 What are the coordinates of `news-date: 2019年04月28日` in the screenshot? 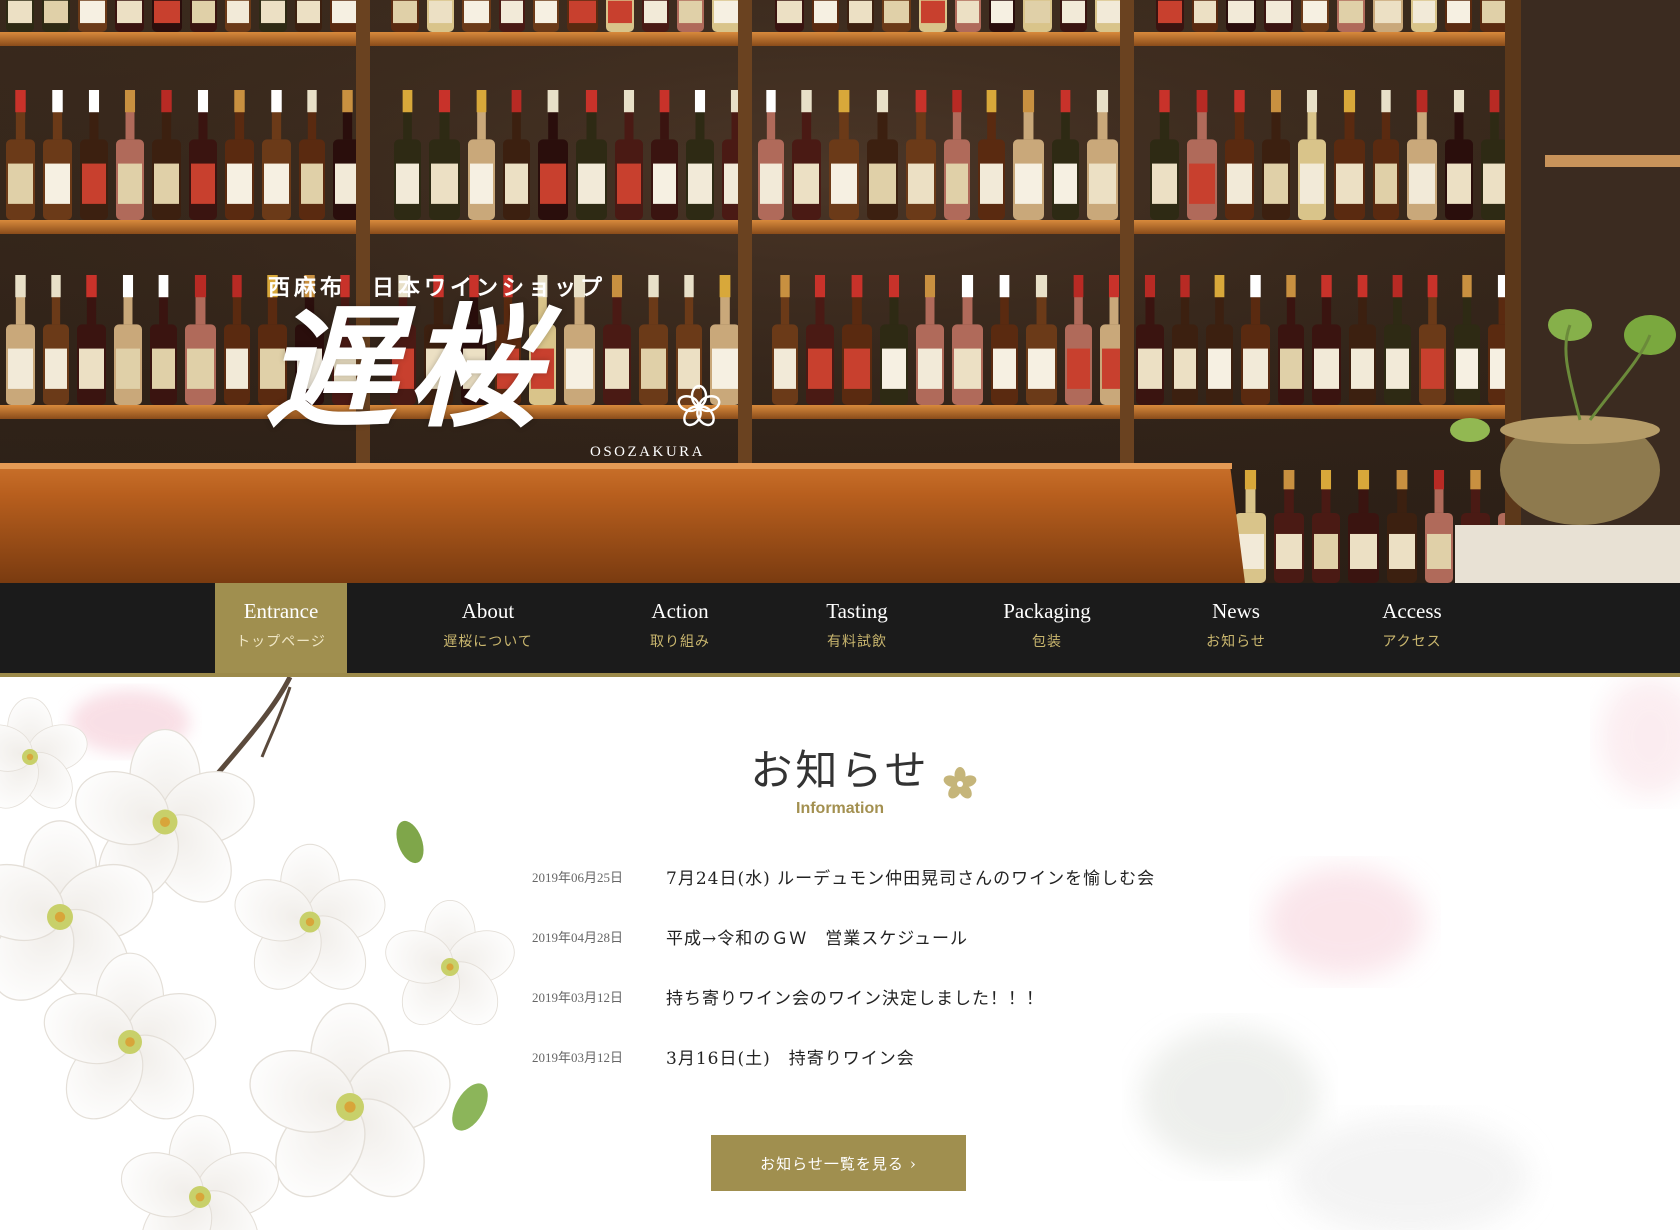 It's located at (578, 937).